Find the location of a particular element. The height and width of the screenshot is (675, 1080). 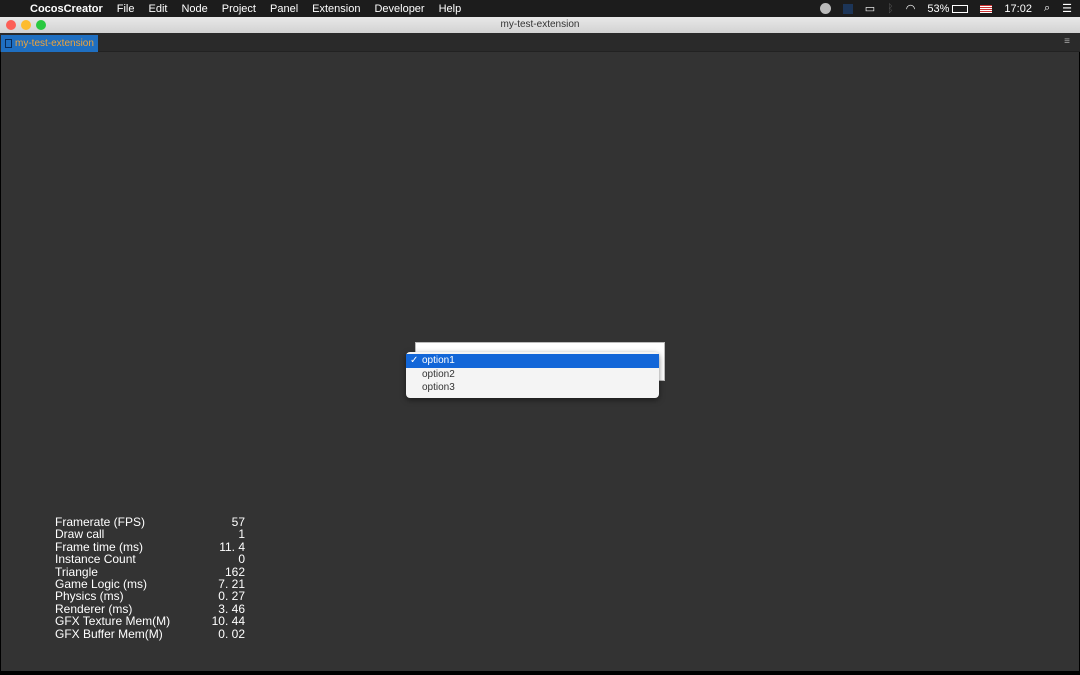

flag-icon is located at coordinates (986, 8).